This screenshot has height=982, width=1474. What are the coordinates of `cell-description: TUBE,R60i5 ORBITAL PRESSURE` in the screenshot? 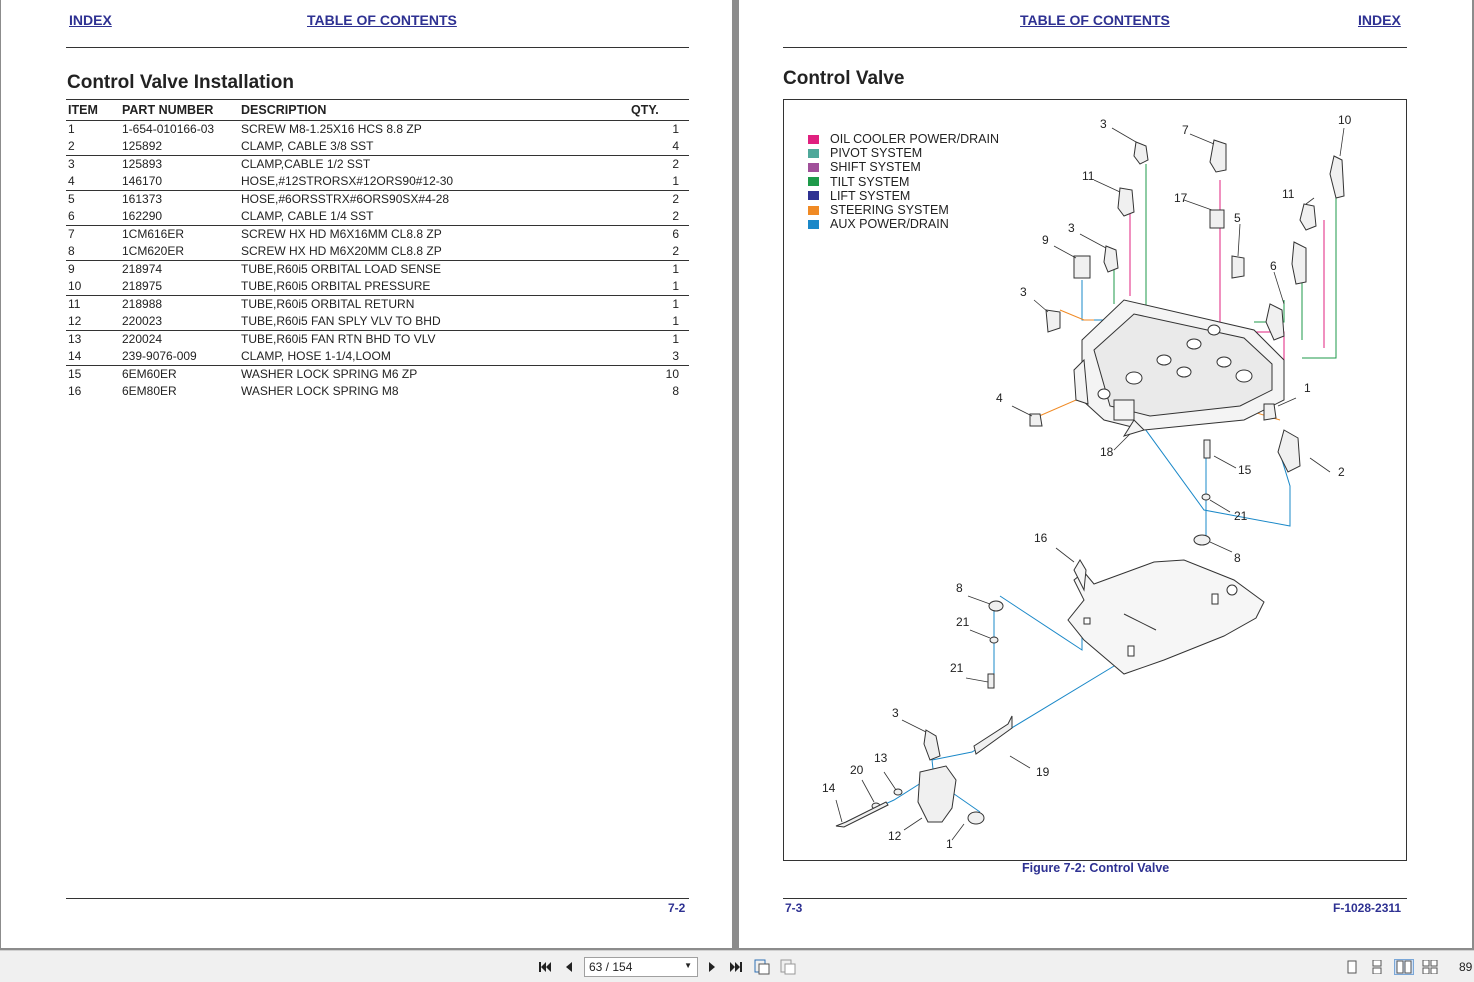 It's located at (336, 286).